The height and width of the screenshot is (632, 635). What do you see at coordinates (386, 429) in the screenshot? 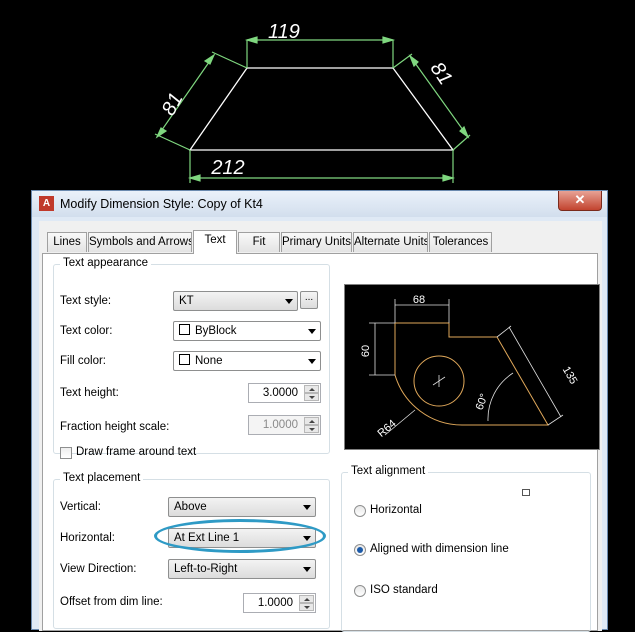
I see `preview-dim-r64: R64` at bounding box center [386, 429].